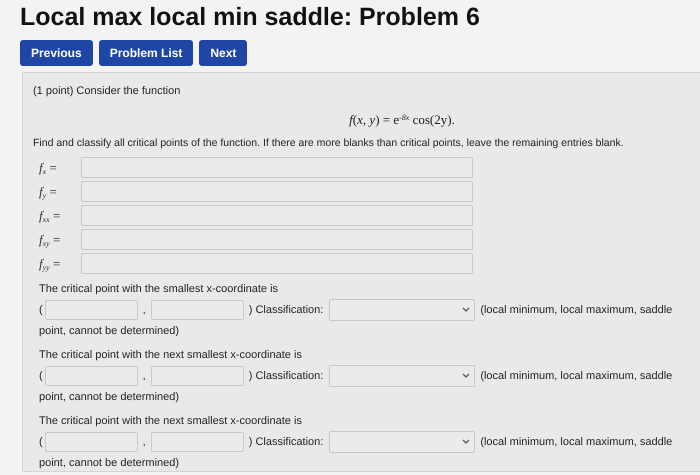  Describe the element at coordinates (250, 17) in the screenshot. I see `page-title: Local max local min saddle: Problem 6` at that location.